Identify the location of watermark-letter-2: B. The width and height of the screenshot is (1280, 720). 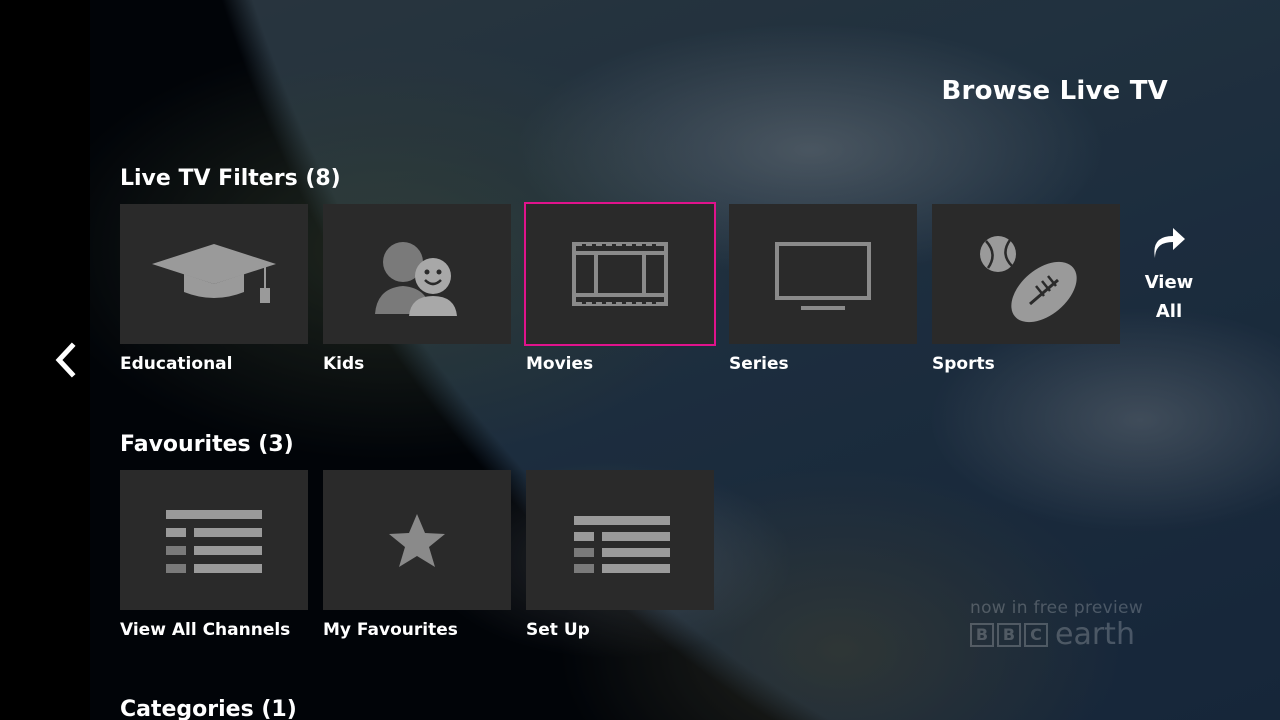
(1009, 635).